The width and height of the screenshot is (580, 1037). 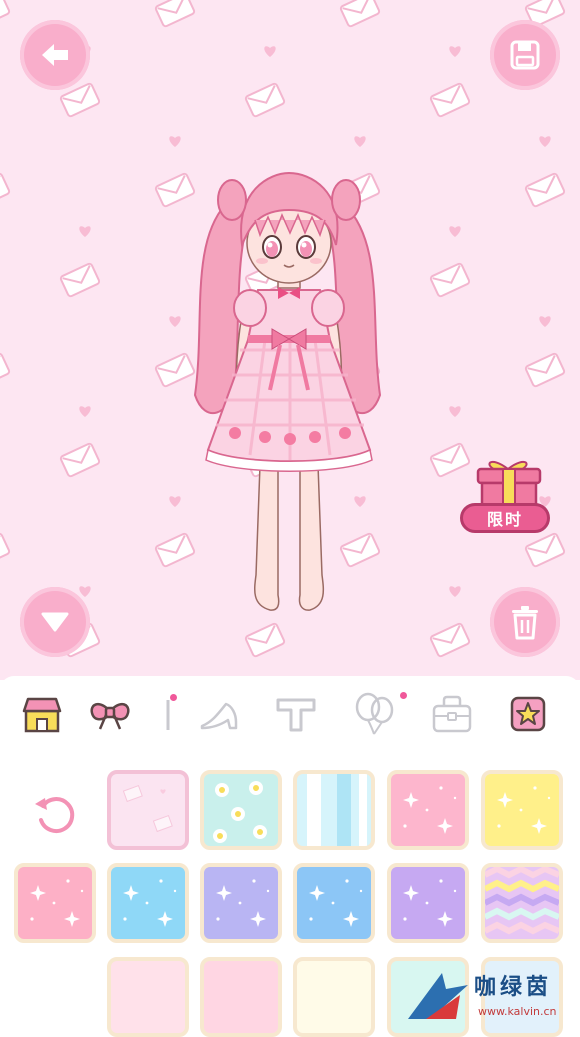 I want to click on tab-background, so click(x=42, y=714).